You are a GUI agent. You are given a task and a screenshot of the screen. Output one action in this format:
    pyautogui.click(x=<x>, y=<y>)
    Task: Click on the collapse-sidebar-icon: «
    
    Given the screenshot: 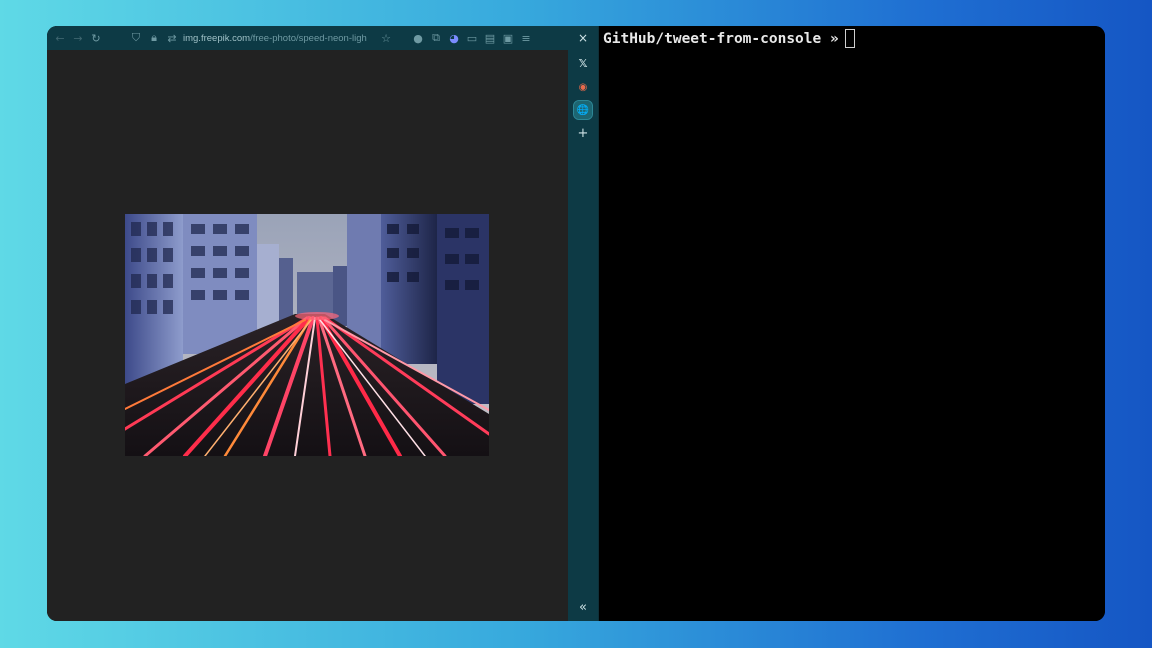 What is the action you would take?
    pyautogui.click(x=583, y=607)
    